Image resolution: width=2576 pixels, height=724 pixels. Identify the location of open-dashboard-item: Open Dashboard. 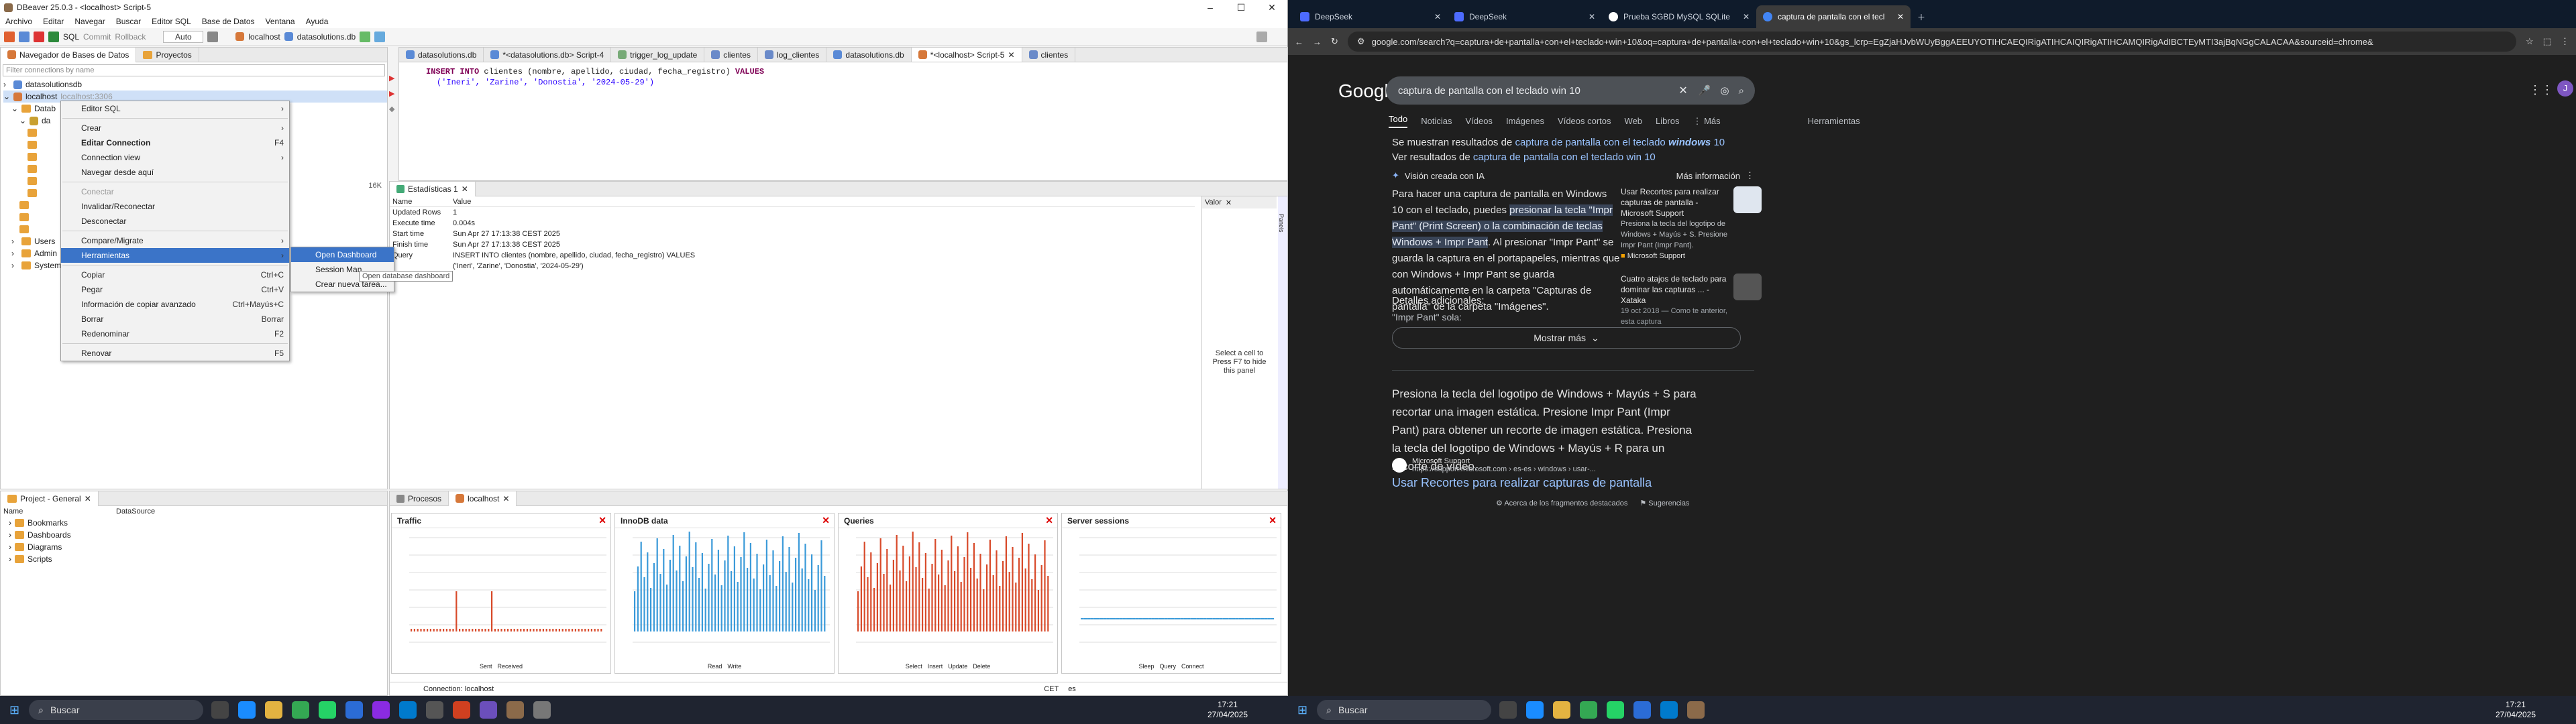
(342, 254).